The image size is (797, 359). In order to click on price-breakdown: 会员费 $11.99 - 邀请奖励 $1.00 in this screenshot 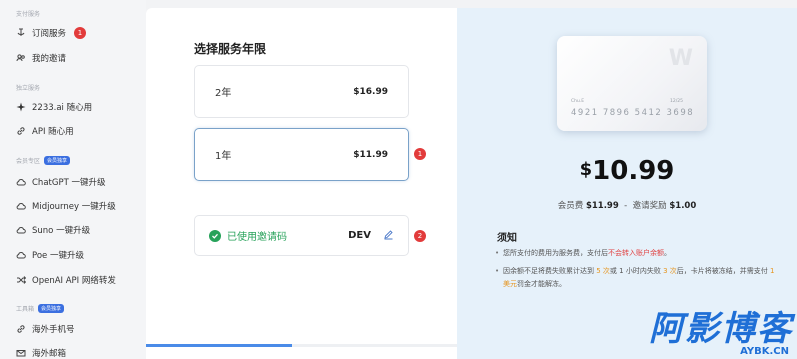, I will do `click(627, 206)`.